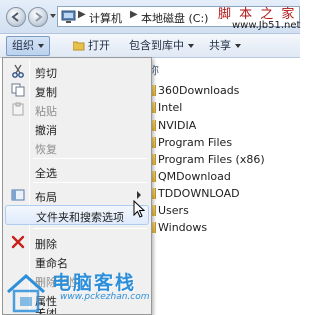  I want to click on file-name: QMDownload, so click(194, 176).